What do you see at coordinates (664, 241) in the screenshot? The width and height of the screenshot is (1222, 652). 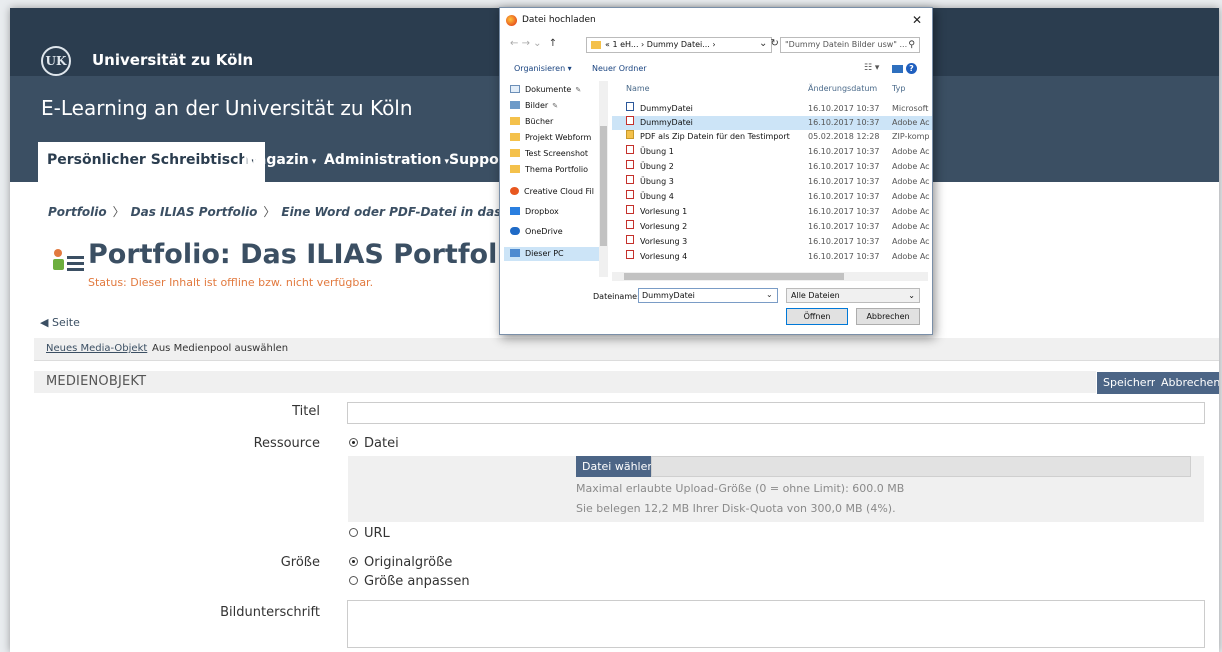 I see `file-name: Vorlesung 3` at bounding box center [664, 241].